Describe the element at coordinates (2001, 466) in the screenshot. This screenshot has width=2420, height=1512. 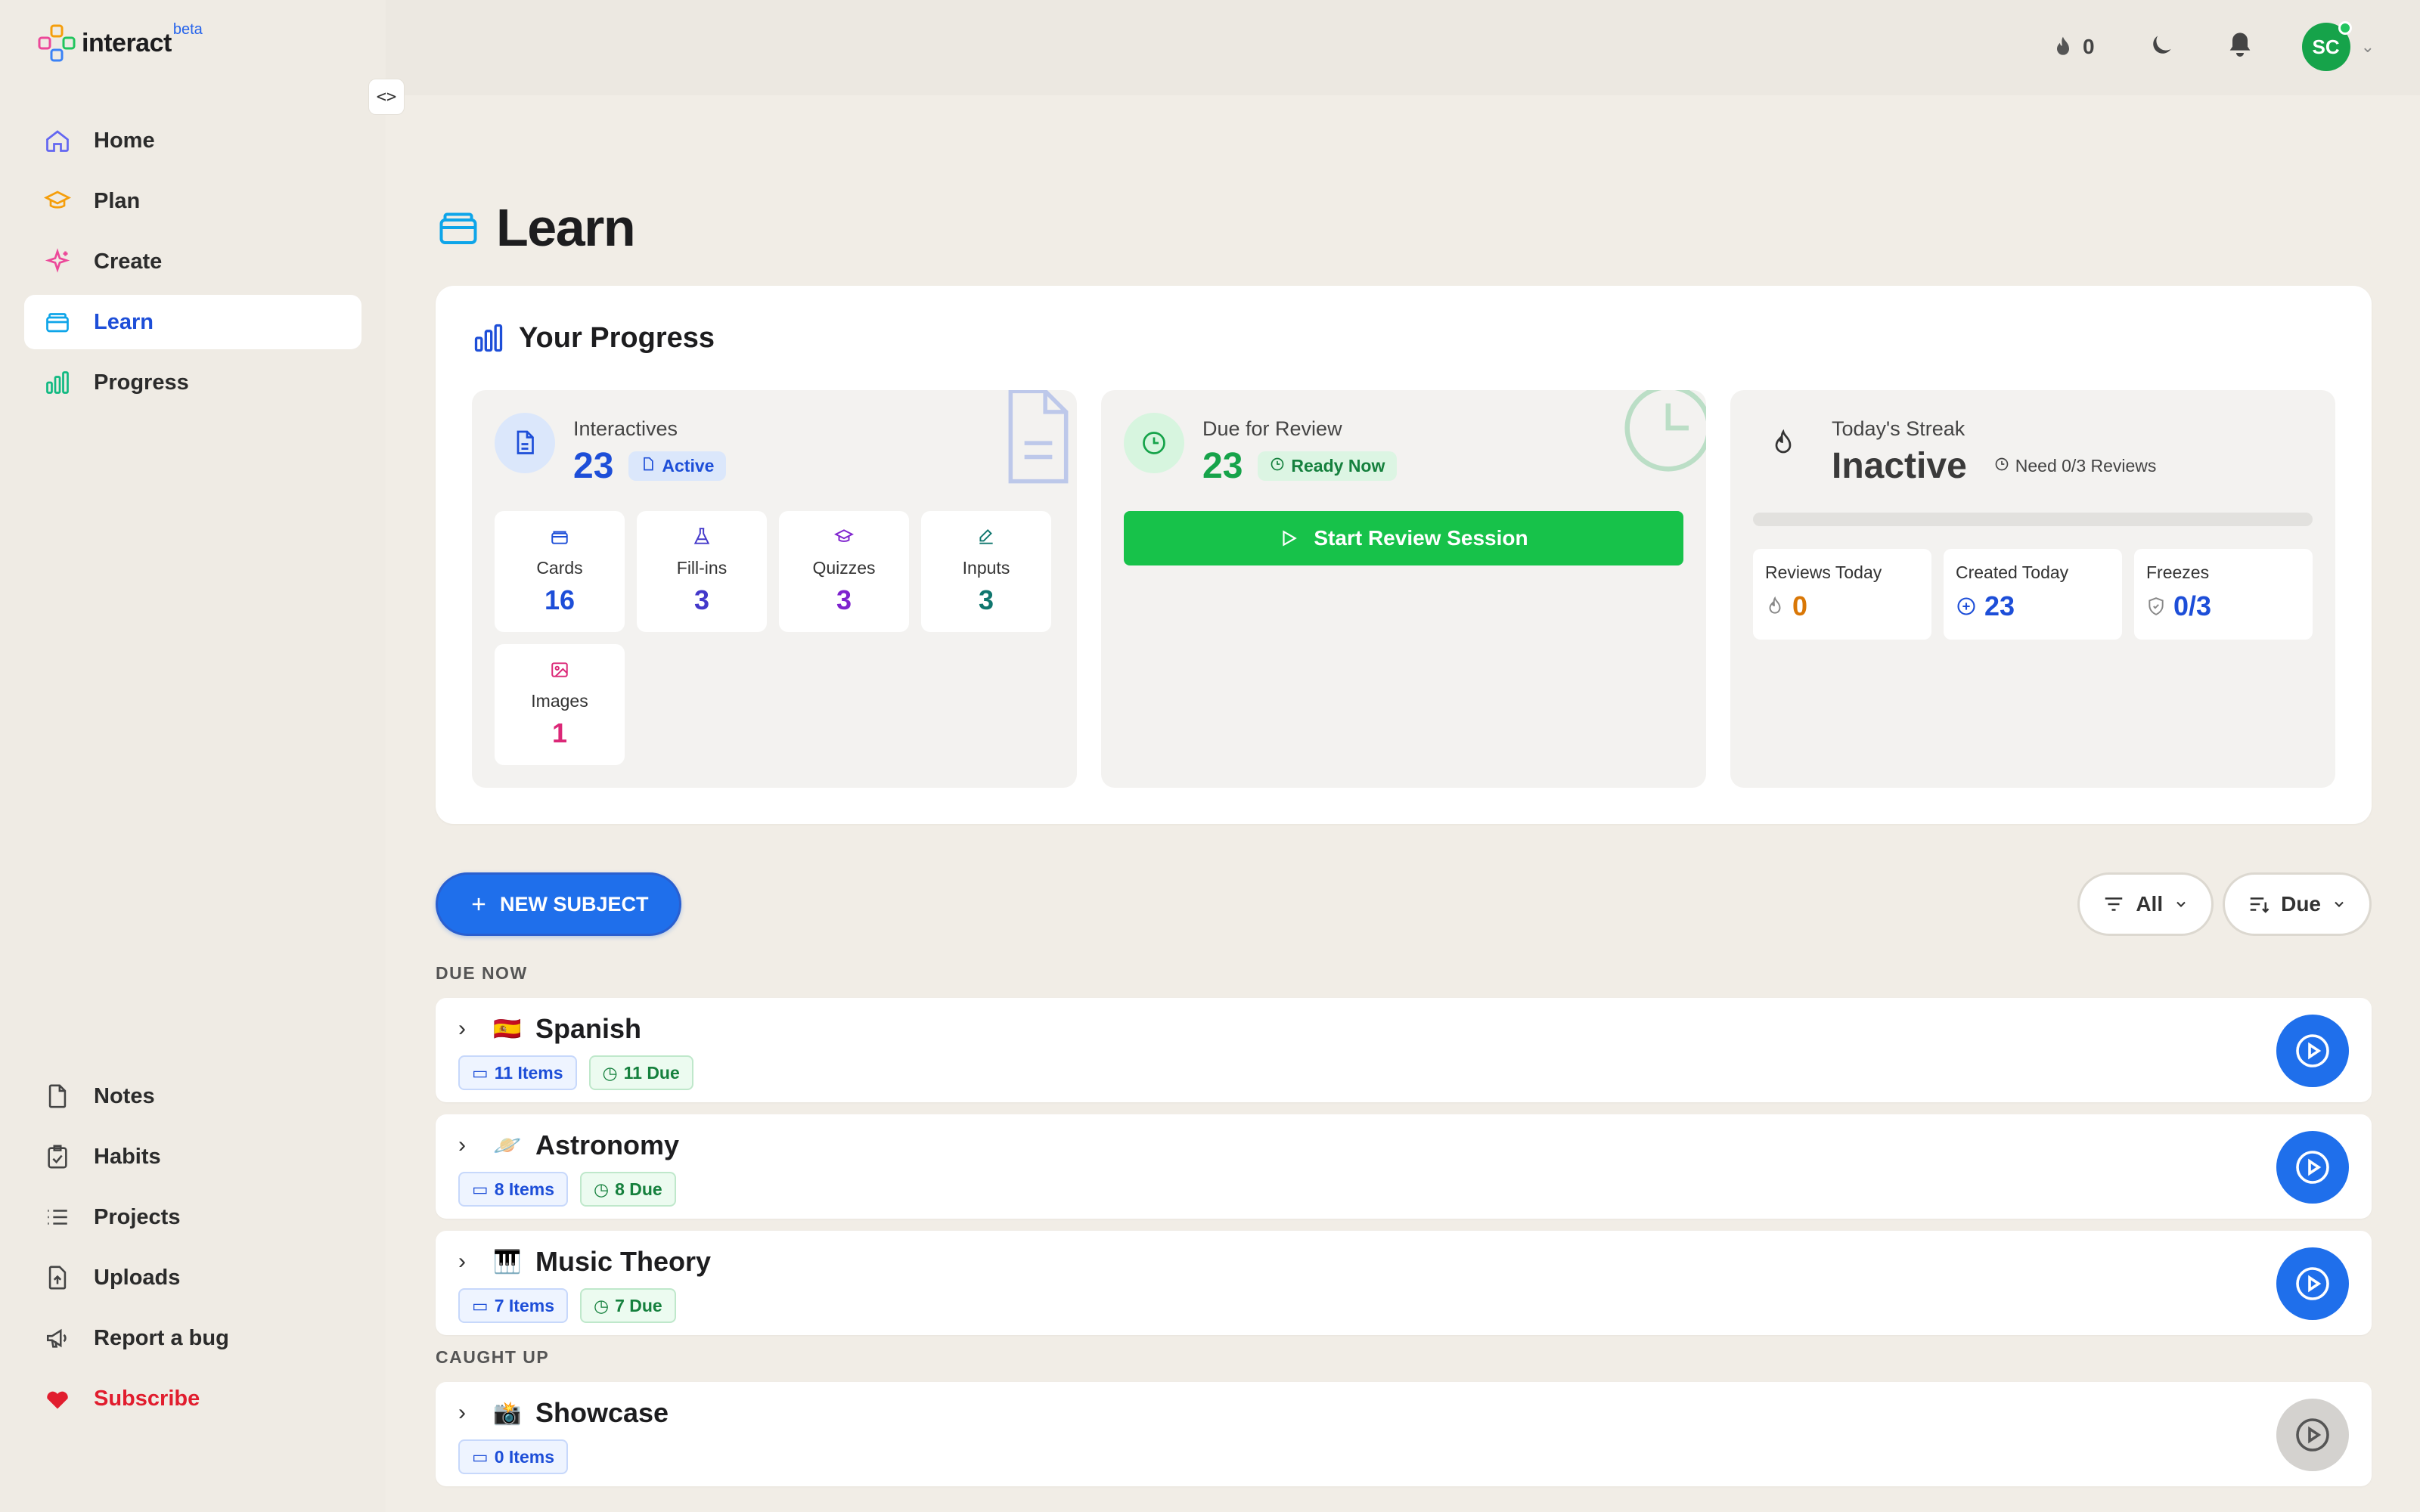
I see `clock-icon` at that location.